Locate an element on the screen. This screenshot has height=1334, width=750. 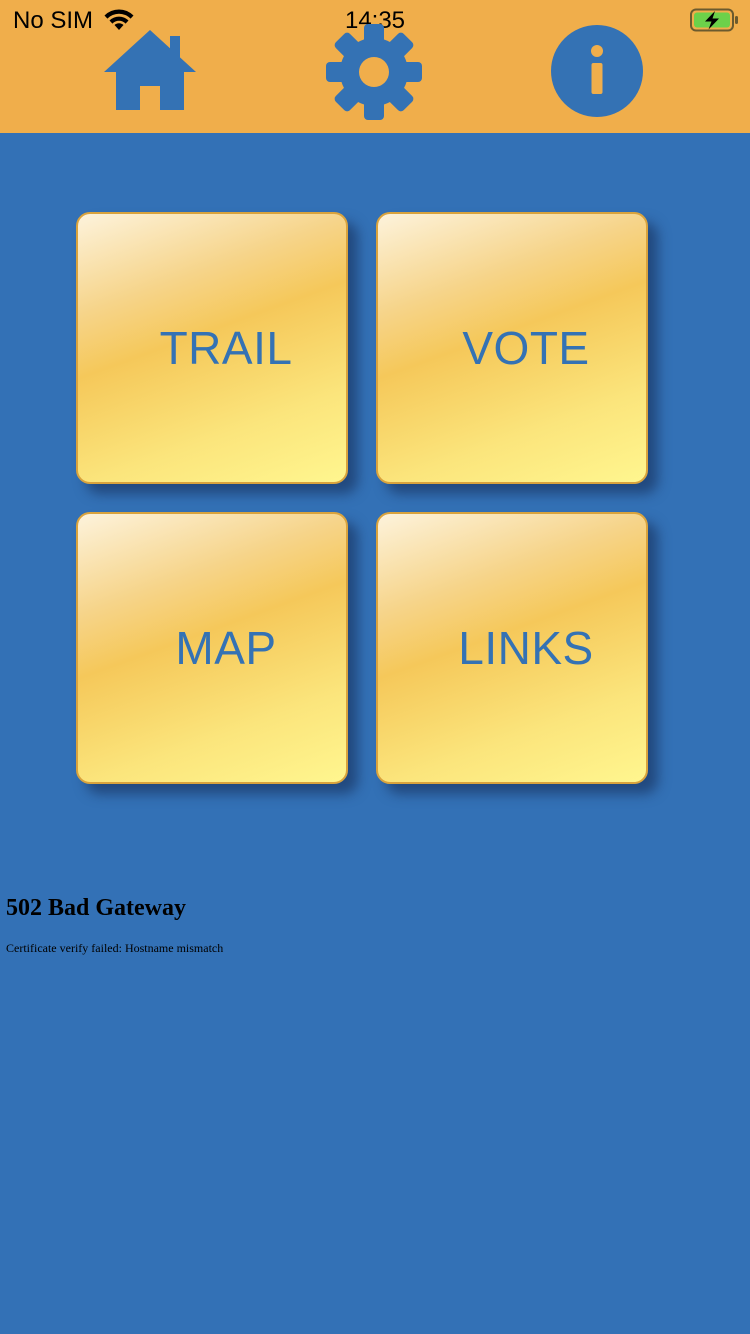
settings-button is located at coordinates (374, 72).